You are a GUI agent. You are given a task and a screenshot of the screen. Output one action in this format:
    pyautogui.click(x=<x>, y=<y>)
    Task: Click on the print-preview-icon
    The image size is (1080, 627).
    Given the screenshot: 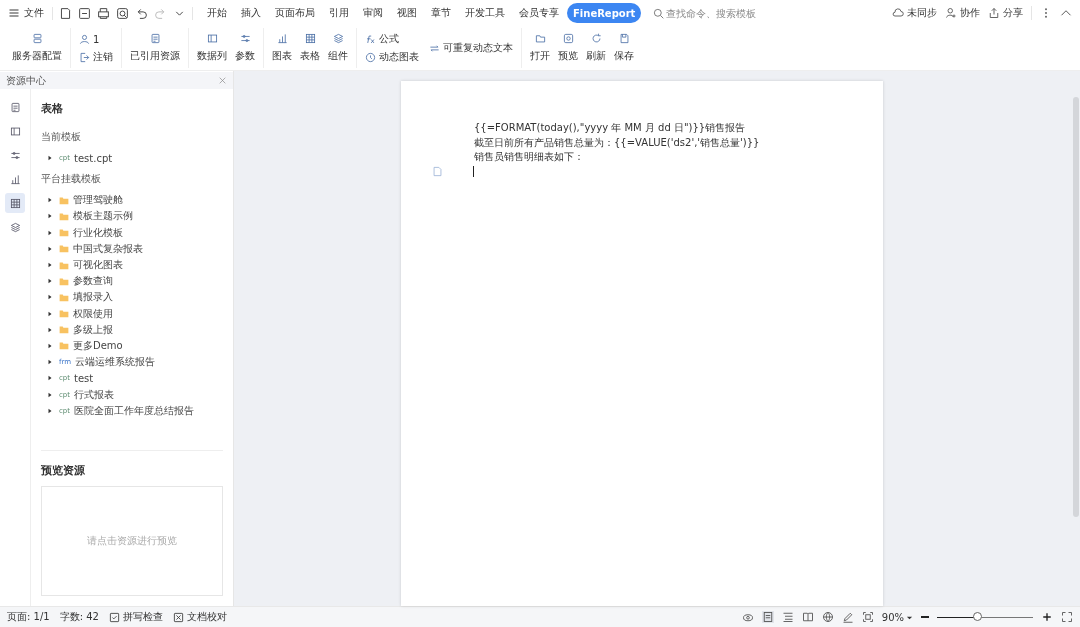 What is the action you would take?
    pyautogui.click(x=122, y=13)
    